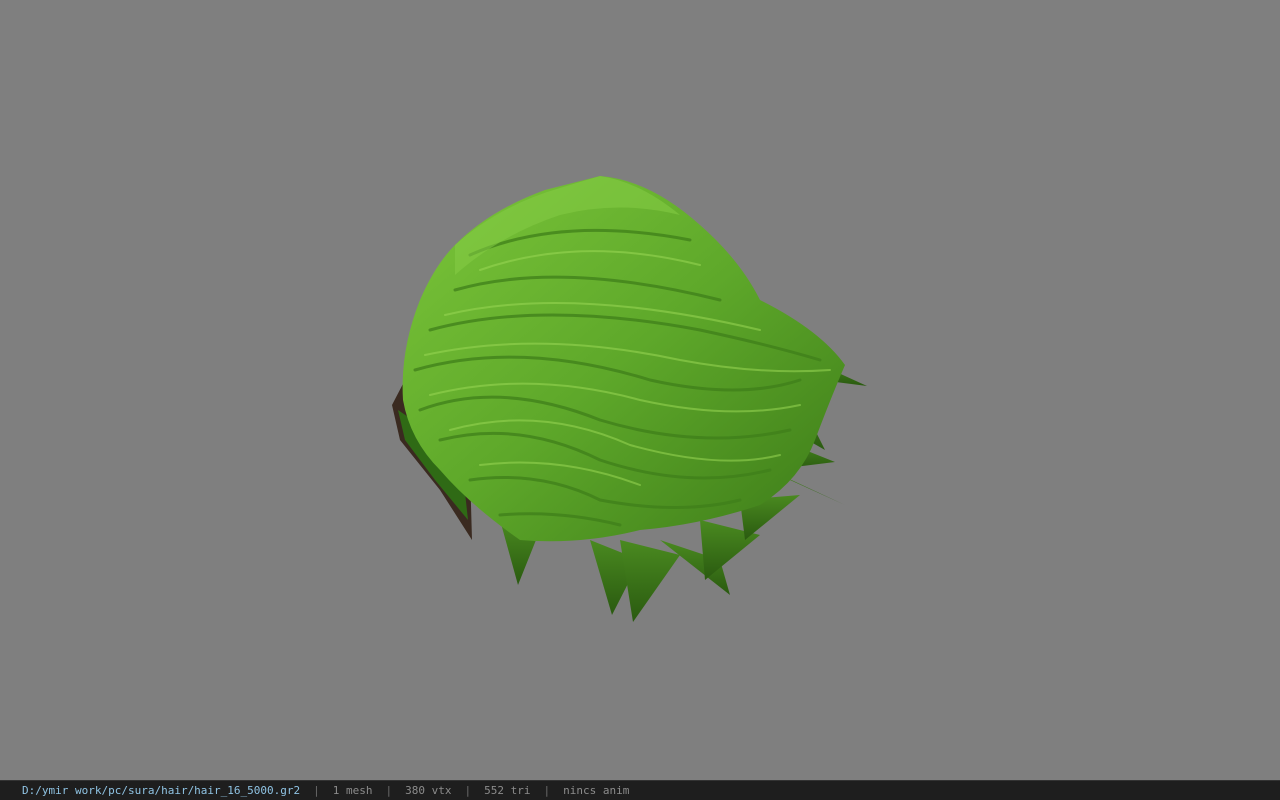  What do you see at coordinates (352, 790) in the screenshot?
I see `mesh-count: 1 mesh` at bounding box center [352, 790].